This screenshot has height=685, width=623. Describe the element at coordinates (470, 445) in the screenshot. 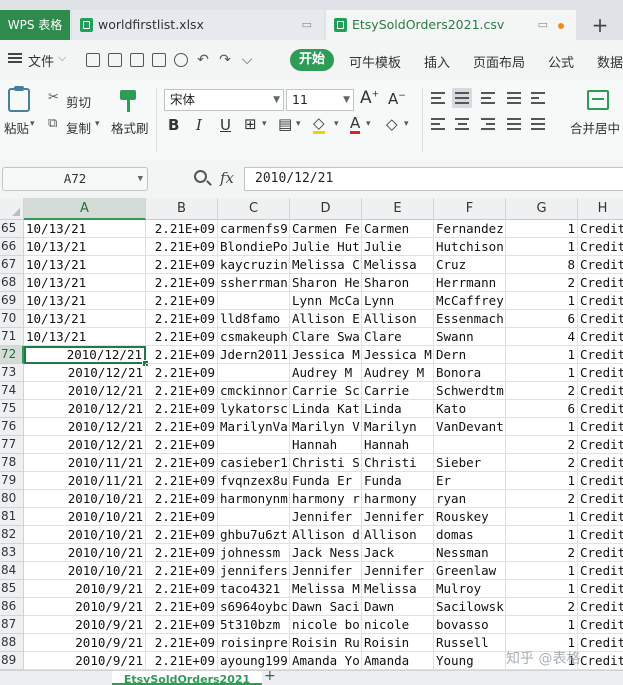

I see `cell-f77` at that location.